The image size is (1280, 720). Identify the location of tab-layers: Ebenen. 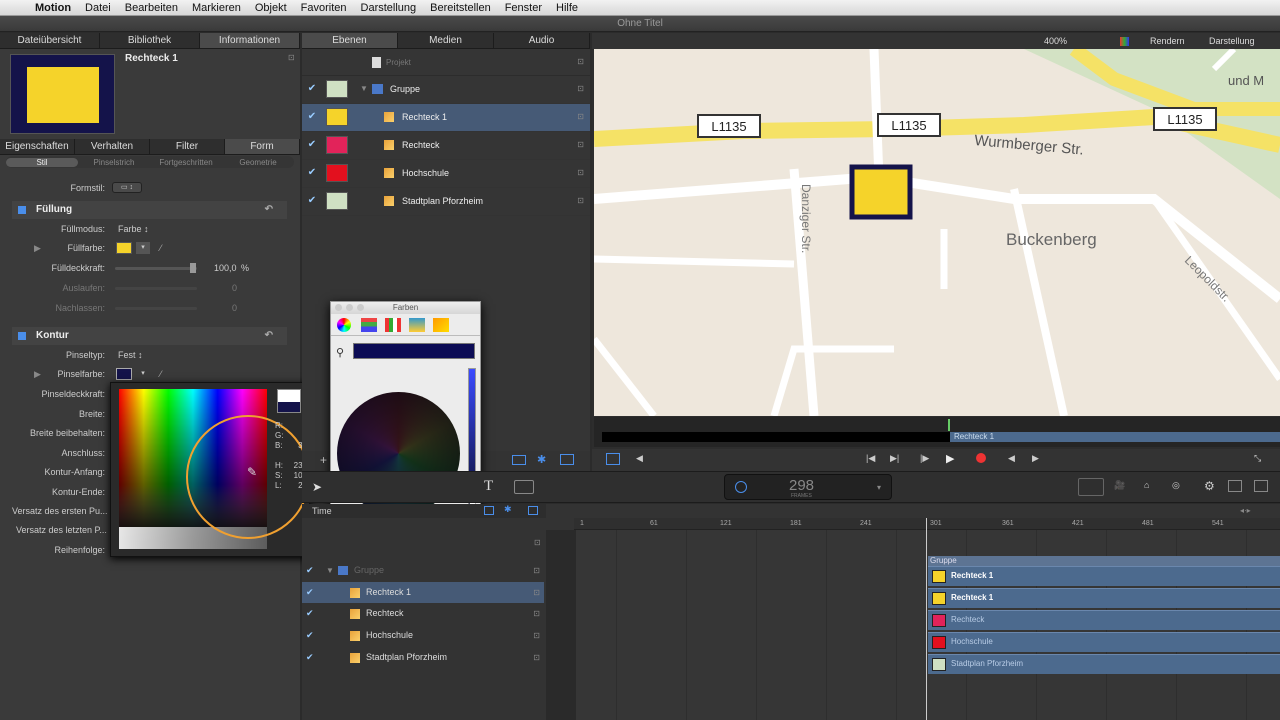
(350, 40).